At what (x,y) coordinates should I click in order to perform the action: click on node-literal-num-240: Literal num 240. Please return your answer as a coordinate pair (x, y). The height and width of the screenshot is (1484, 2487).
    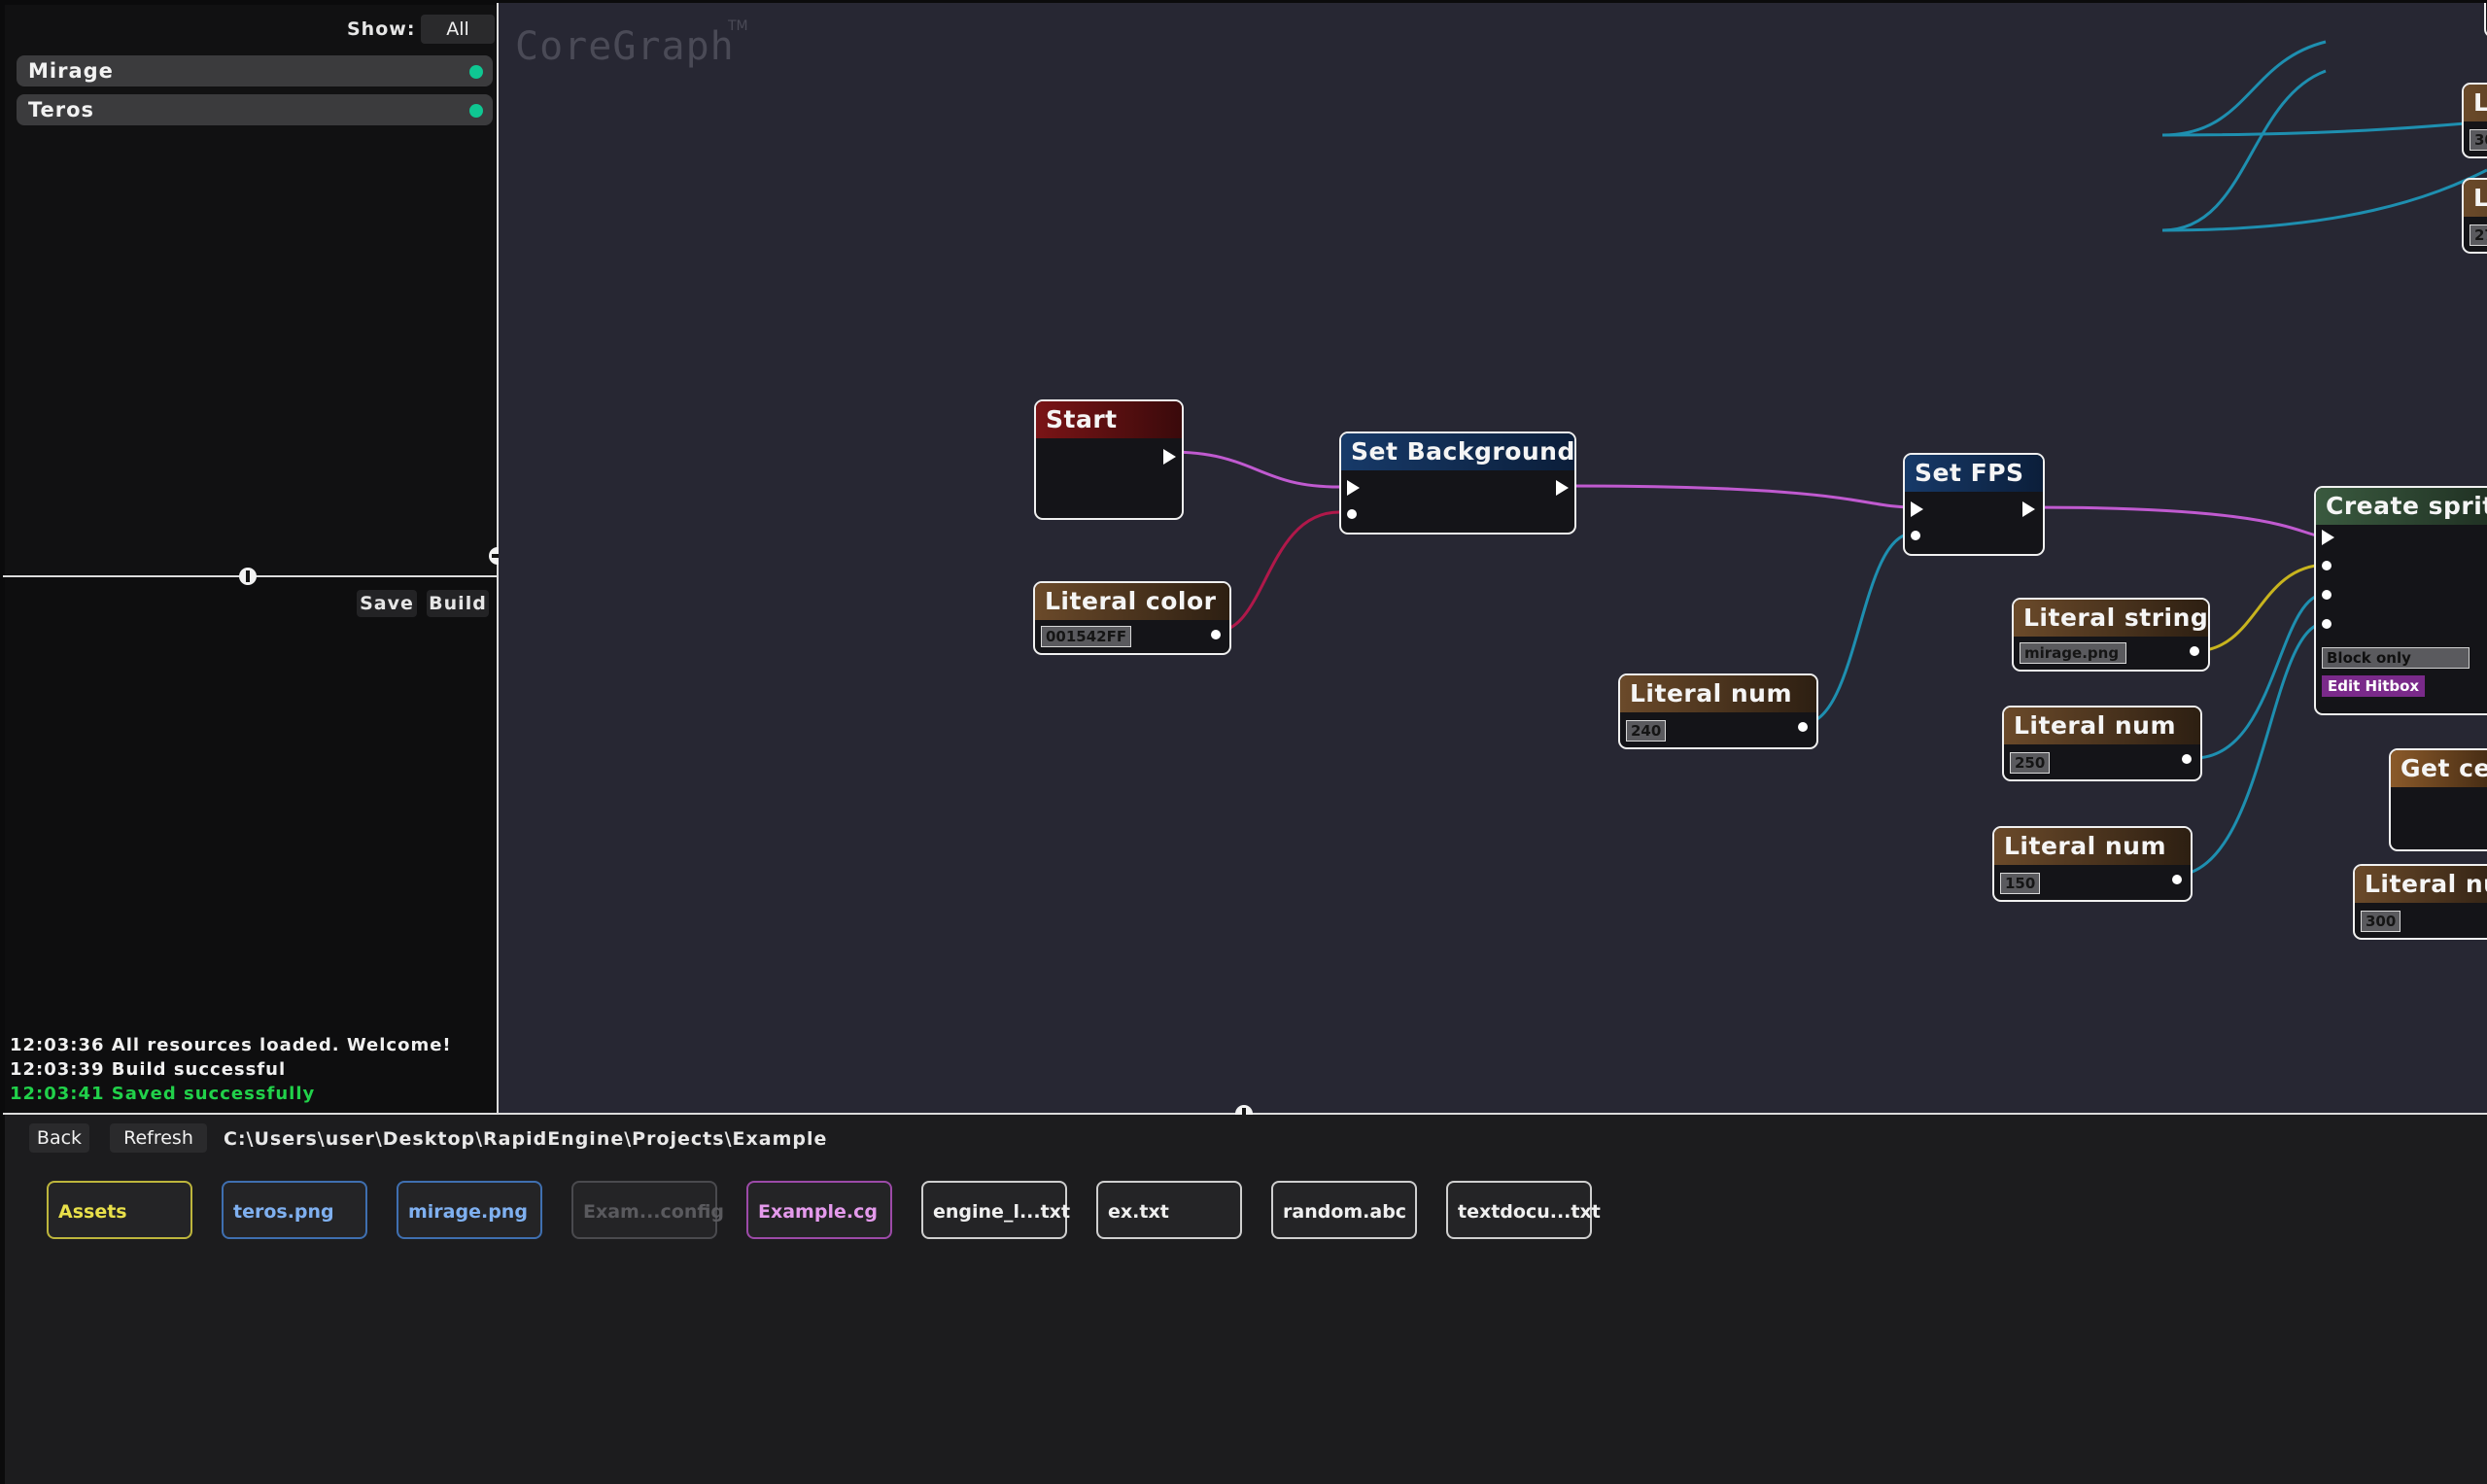
    Looking at the image, I should click on (1718, 711).